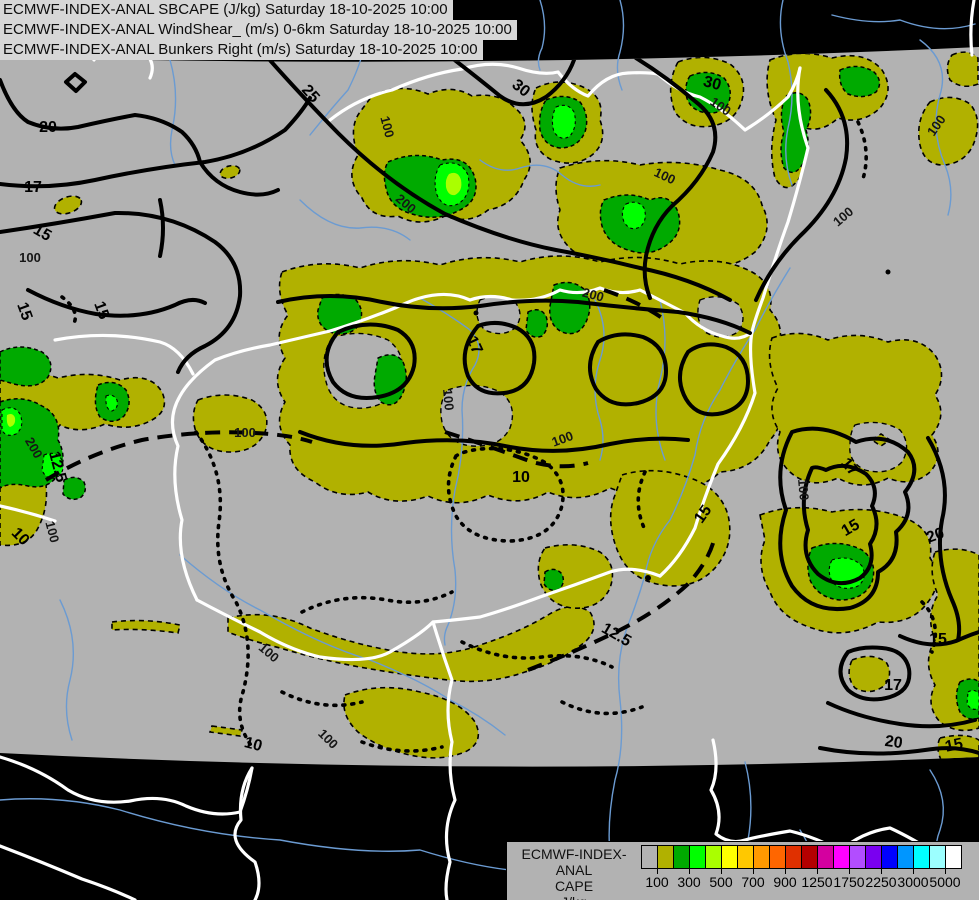  Describe the element at coordinates (785, 882) in the screenshot. I see `legend-label: 900` at that location.